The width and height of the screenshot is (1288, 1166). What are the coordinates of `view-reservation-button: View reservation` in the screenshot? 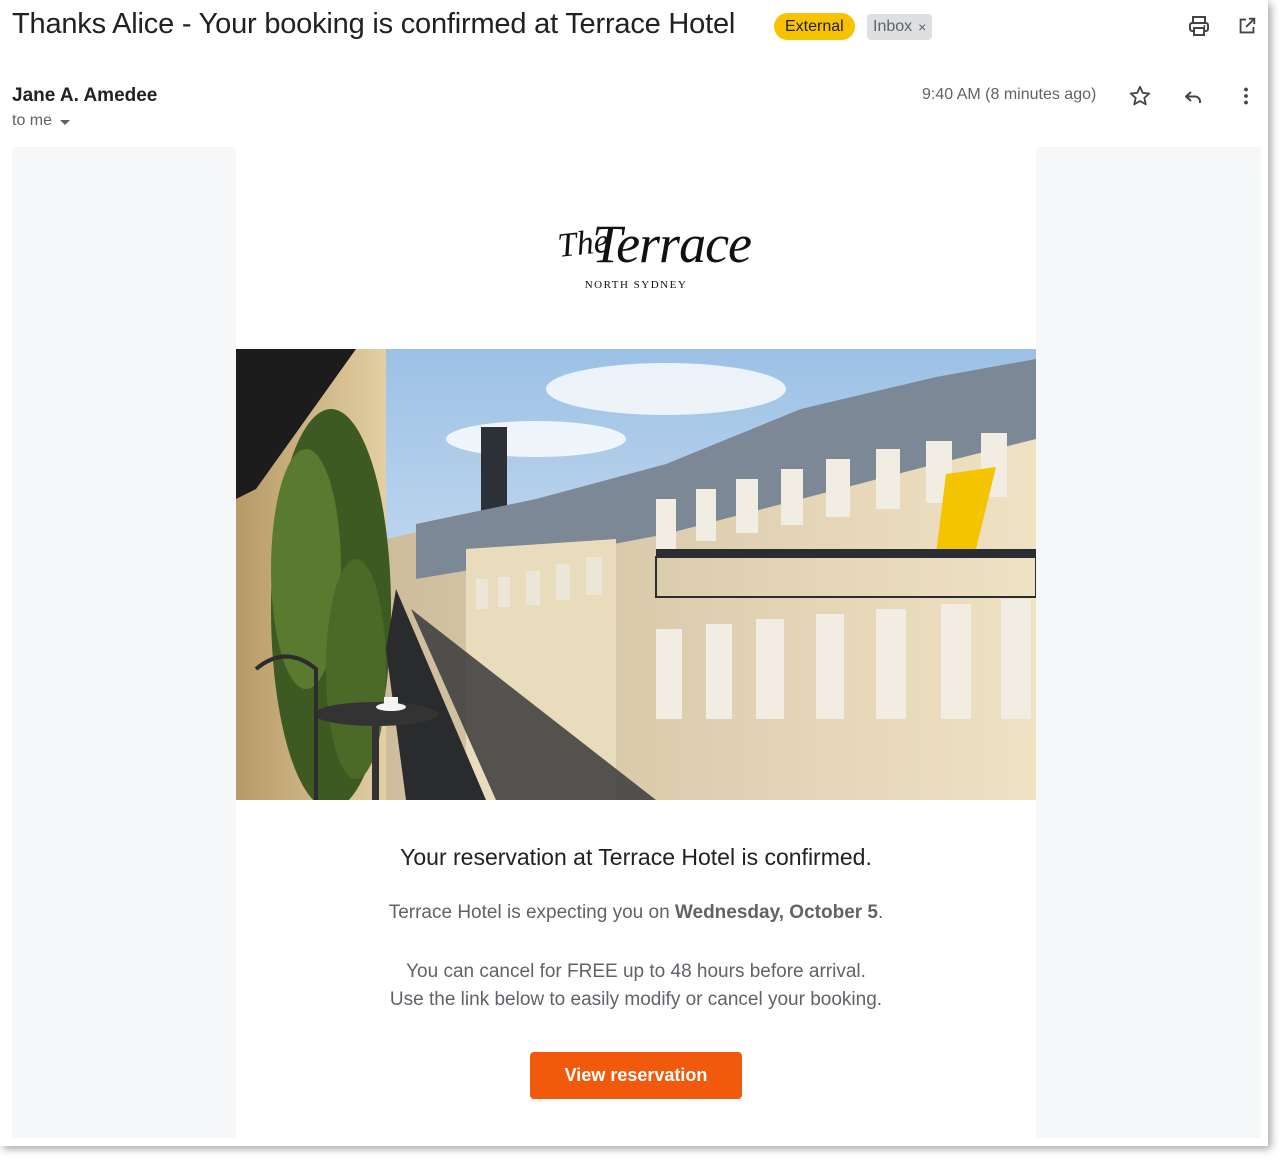 It's located at (636, 1075).